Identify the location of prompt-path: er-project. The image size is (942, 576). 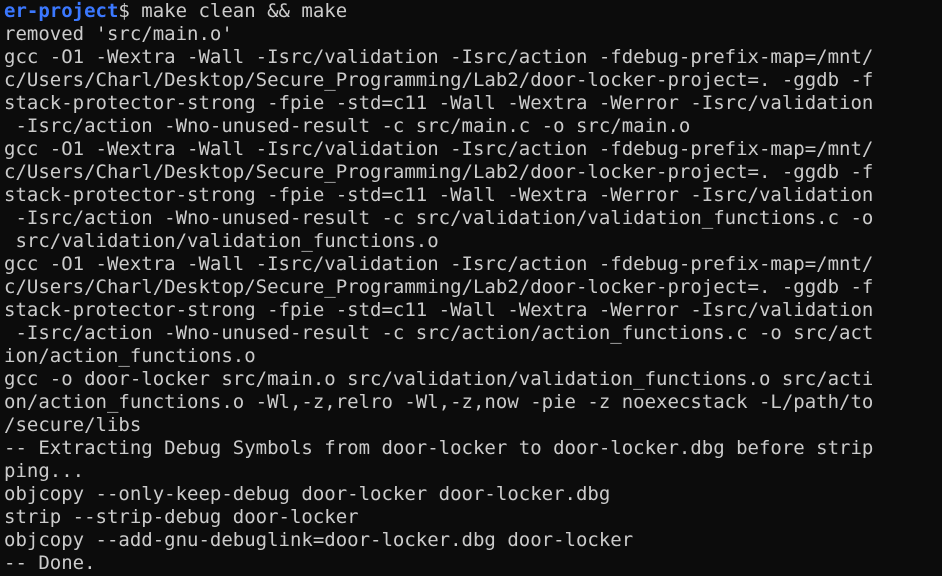
(61, 11).